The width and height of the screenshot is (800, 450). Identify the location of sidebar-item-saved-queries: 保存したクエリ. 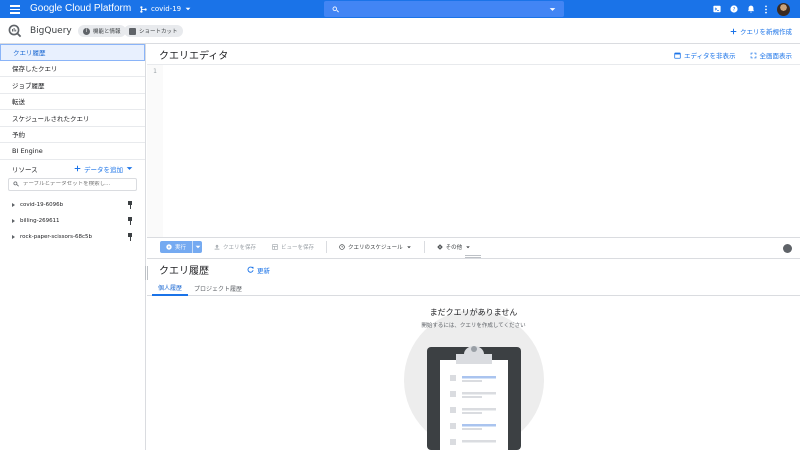
(72, 69).